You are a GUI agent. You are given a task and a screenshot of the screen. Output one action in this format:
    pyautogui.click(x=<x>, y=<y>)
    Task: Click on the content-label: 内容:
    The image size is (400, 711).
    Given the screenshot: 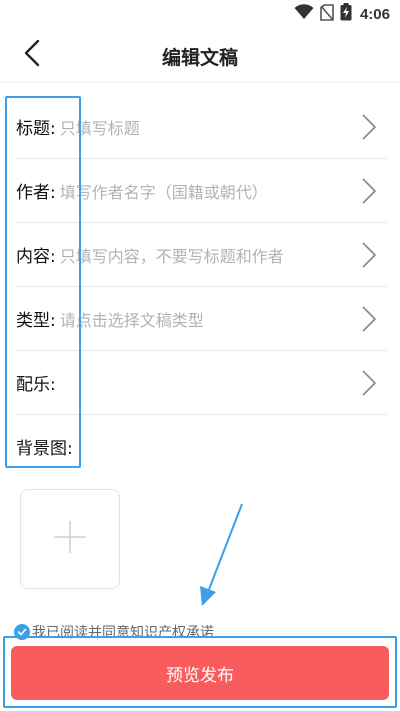 What is the action you would take?
    pyautogui.click(x=36, y=257)
    